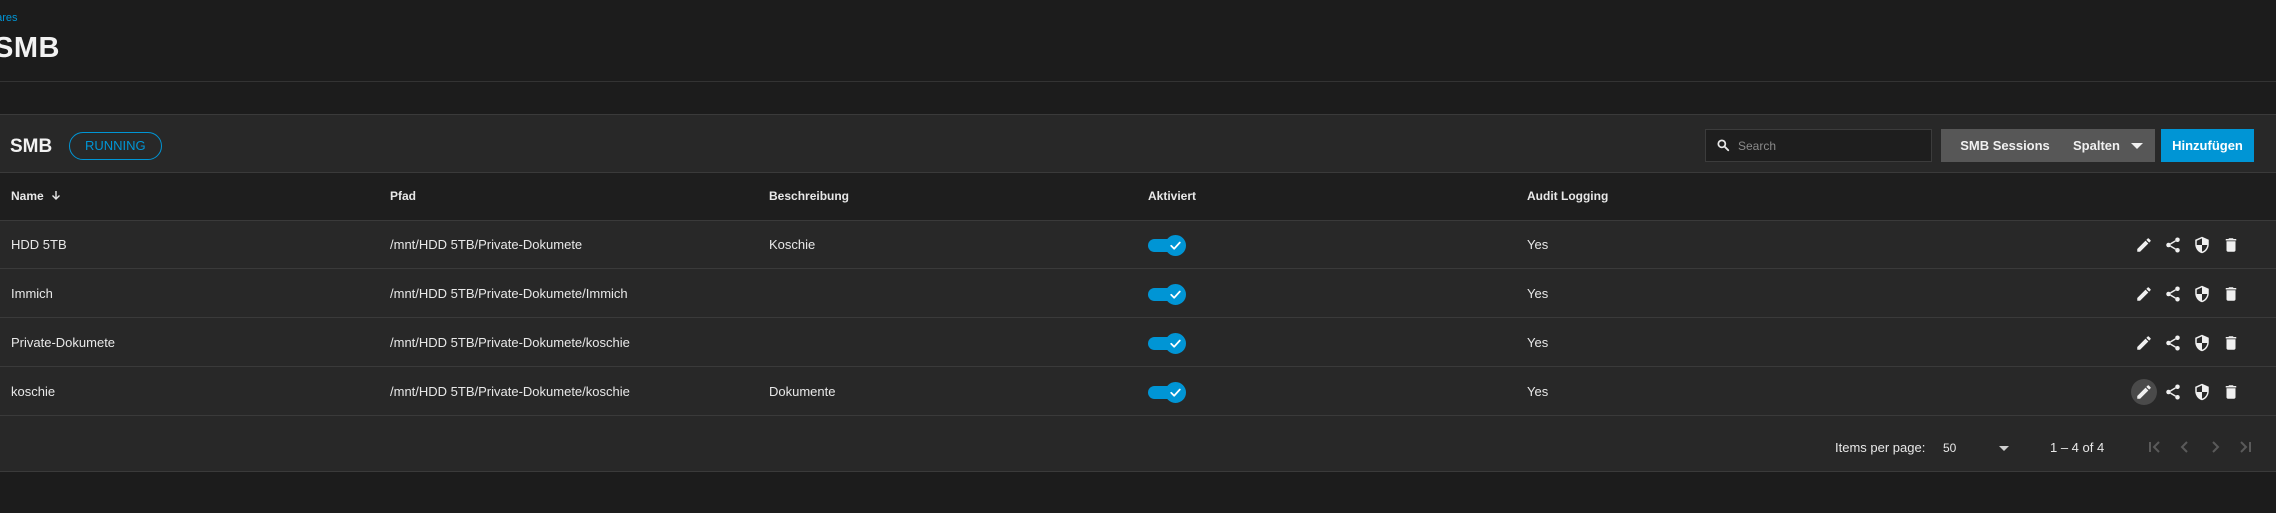 The height and width of the screenshot is (513, 2276). I want to click on cell-name: koschie, so click(33, 391).